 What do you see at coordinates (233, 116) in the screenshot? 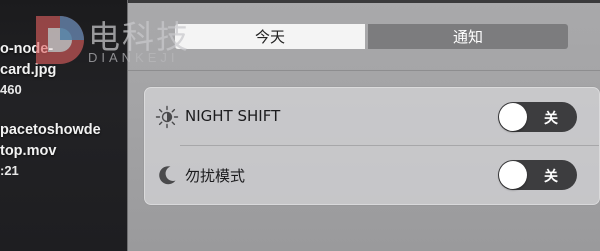
I see `night-shift-label: NIGHT SHIFT` at bounding box center [233, 116].